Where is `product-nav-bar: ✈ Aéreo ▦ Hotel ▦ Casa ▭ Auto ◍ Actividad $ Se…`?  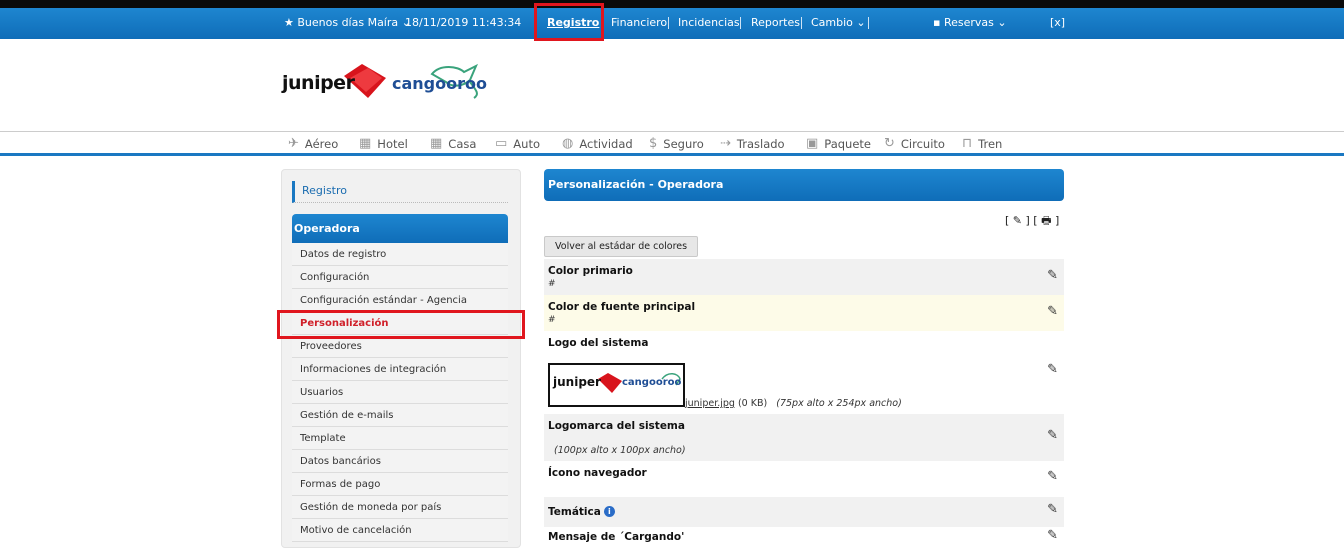 product-nav-bar: ✈ Aéreo ▦ Hotel ▦ Casa ▭ Auto ◍ Actividad $ Se… is located at coordinates (672, 143).